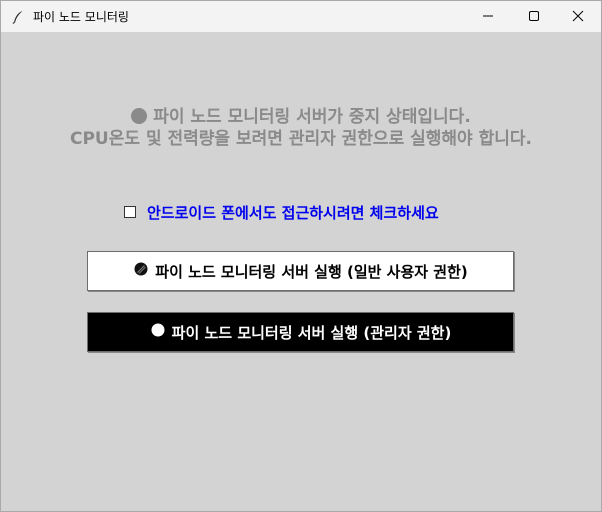 The height and width of the screenshot is (512, 602). Describe the element at coordinates (301, 16) in the screenshot. I see `title-bar: 파이 노드 모니터링` at that location.